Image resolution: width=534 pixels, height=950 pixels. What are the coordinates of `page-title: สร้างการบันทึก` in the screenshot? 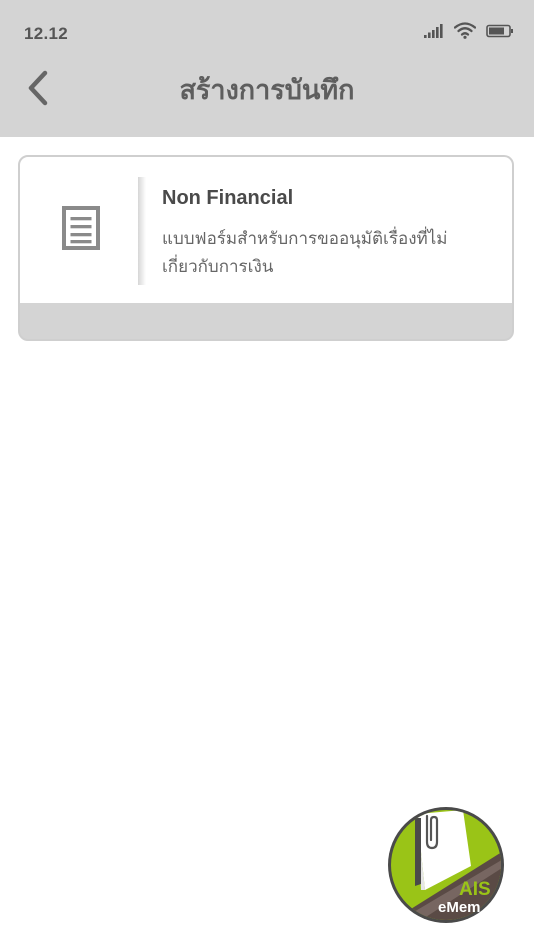 It's located at (267, 90).